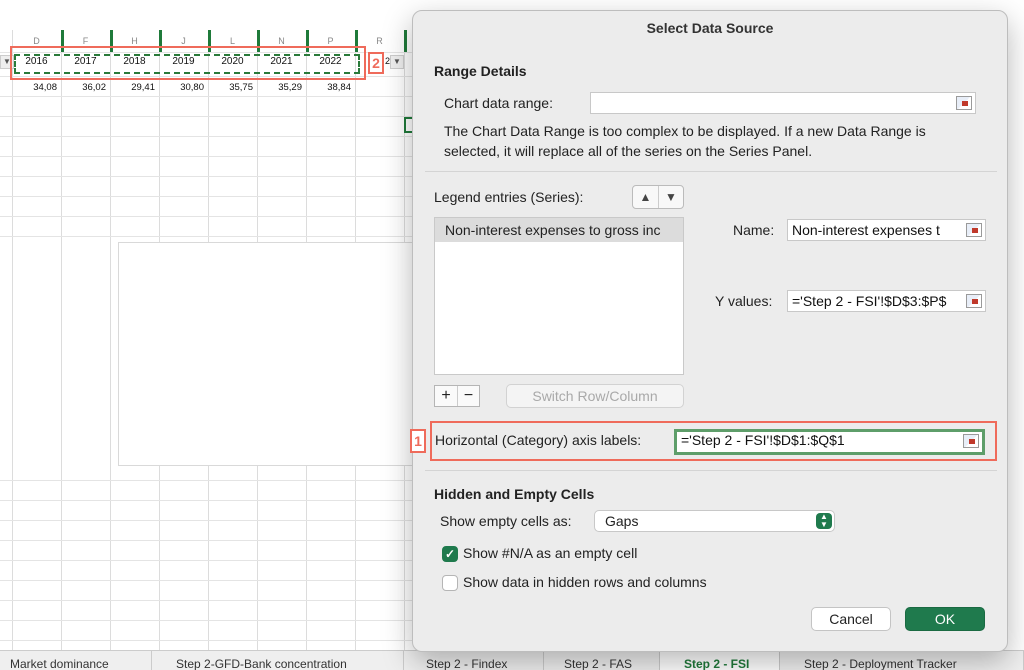 This screenshot has height=670, width=1024. Describe the element at coordinates (446, 396) in the screenshot. I see `add-series-button: +` at that location.